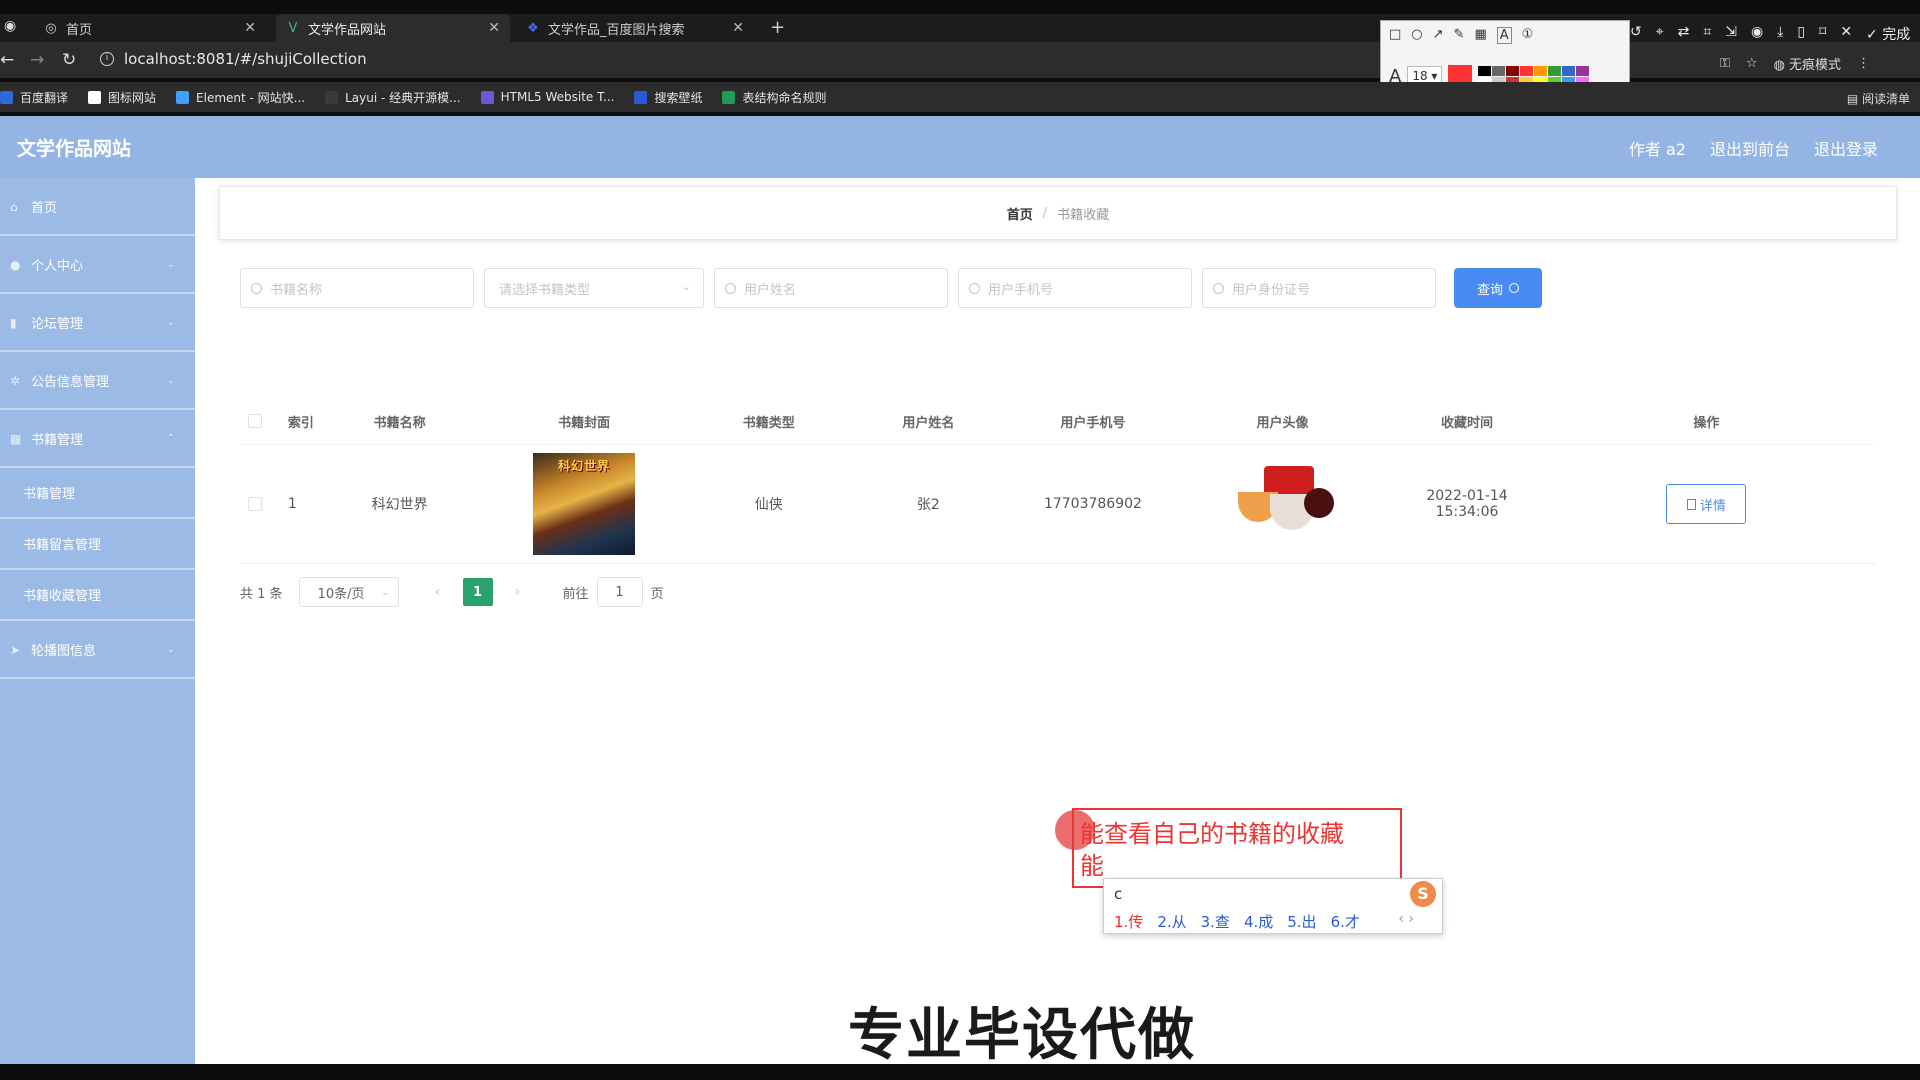  Describe the element at coordinates (1752, 63) in the screenshot. I see `star-icon: ☆` at that location.